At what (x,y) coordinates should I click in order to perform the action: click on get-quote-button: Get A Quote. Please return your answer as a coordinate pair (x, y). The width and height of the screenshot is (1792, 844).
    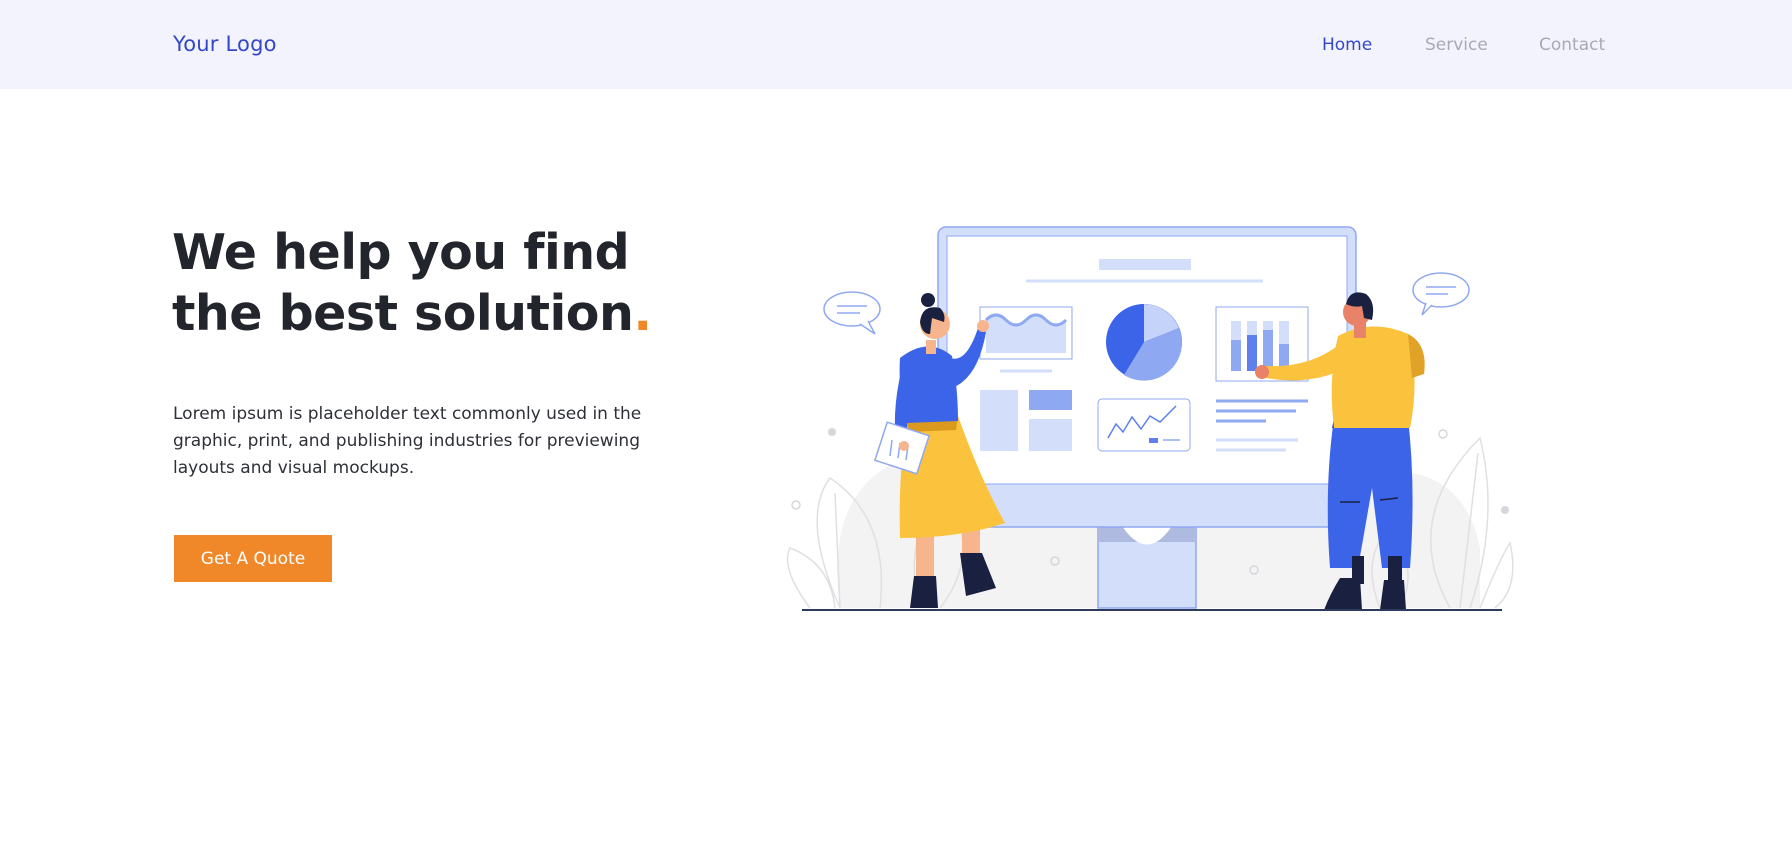
    Looking at the image, I should click on (253, 558).